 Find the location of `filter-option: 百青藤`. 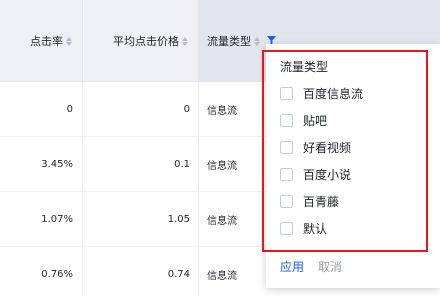

filter-option: 百青藤 is located at coordinates (321, 201).